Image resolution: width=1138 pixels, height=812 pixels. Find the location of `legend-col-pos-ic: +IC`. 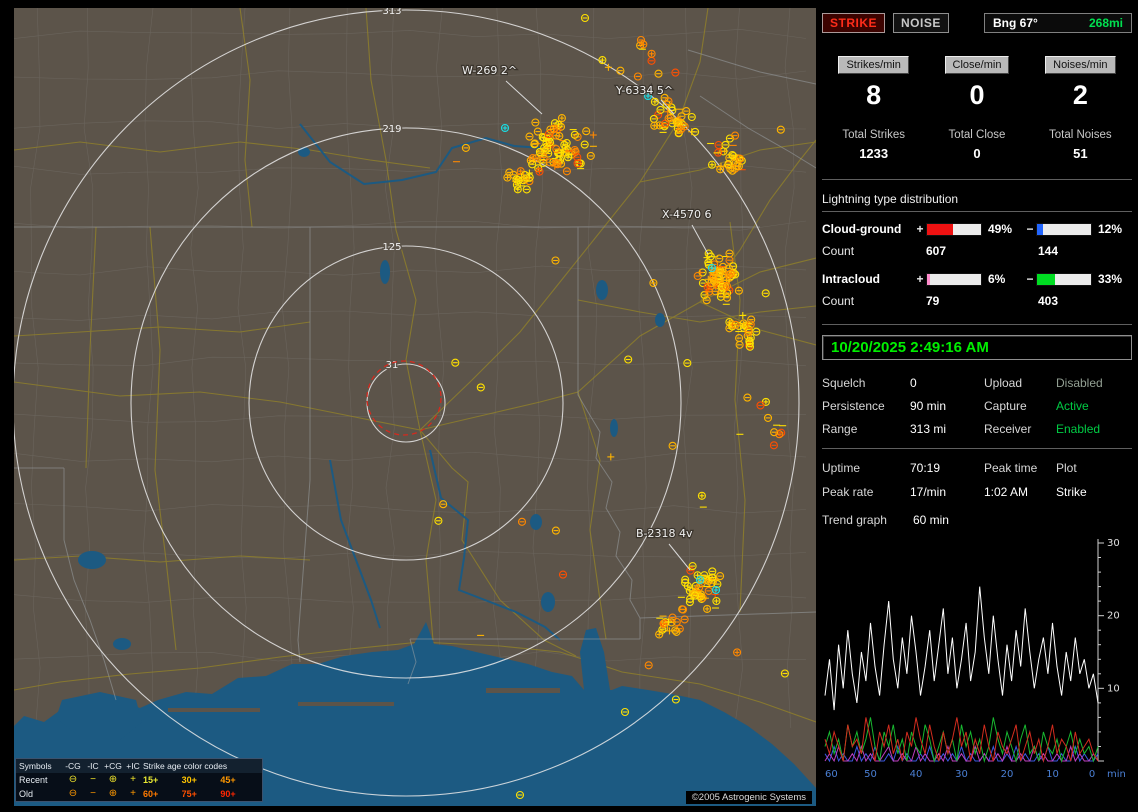

legend-col-pos-ic: +IC is located at coordinates (133, 766).